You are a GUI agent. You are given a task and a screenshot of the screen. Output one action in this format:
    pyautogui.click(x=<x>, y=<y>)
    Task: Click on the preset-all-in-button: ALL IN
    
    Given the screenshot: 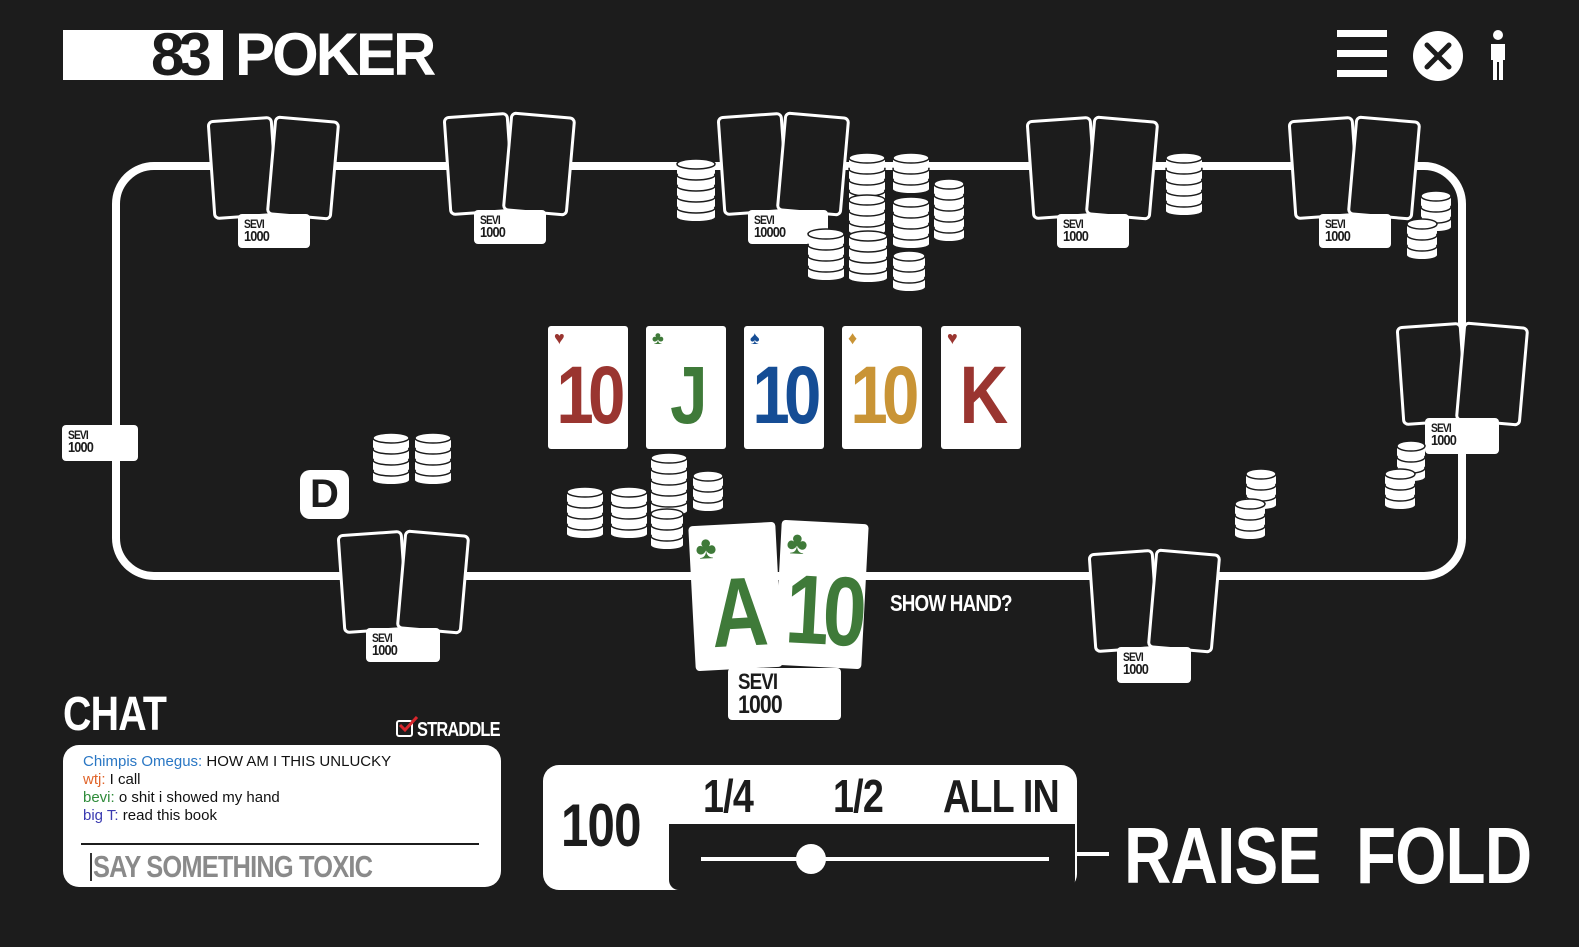 What is the action you would take?
    pyautogui.click(x=1001, y=796)
    